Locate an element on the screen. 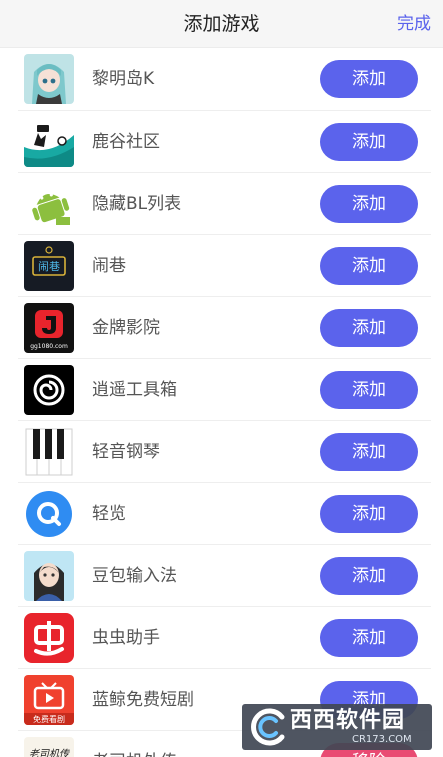 This screenshot has height=757, width=443. list-item: 黎明岛K 添加 is located at coordinates (224, 79).